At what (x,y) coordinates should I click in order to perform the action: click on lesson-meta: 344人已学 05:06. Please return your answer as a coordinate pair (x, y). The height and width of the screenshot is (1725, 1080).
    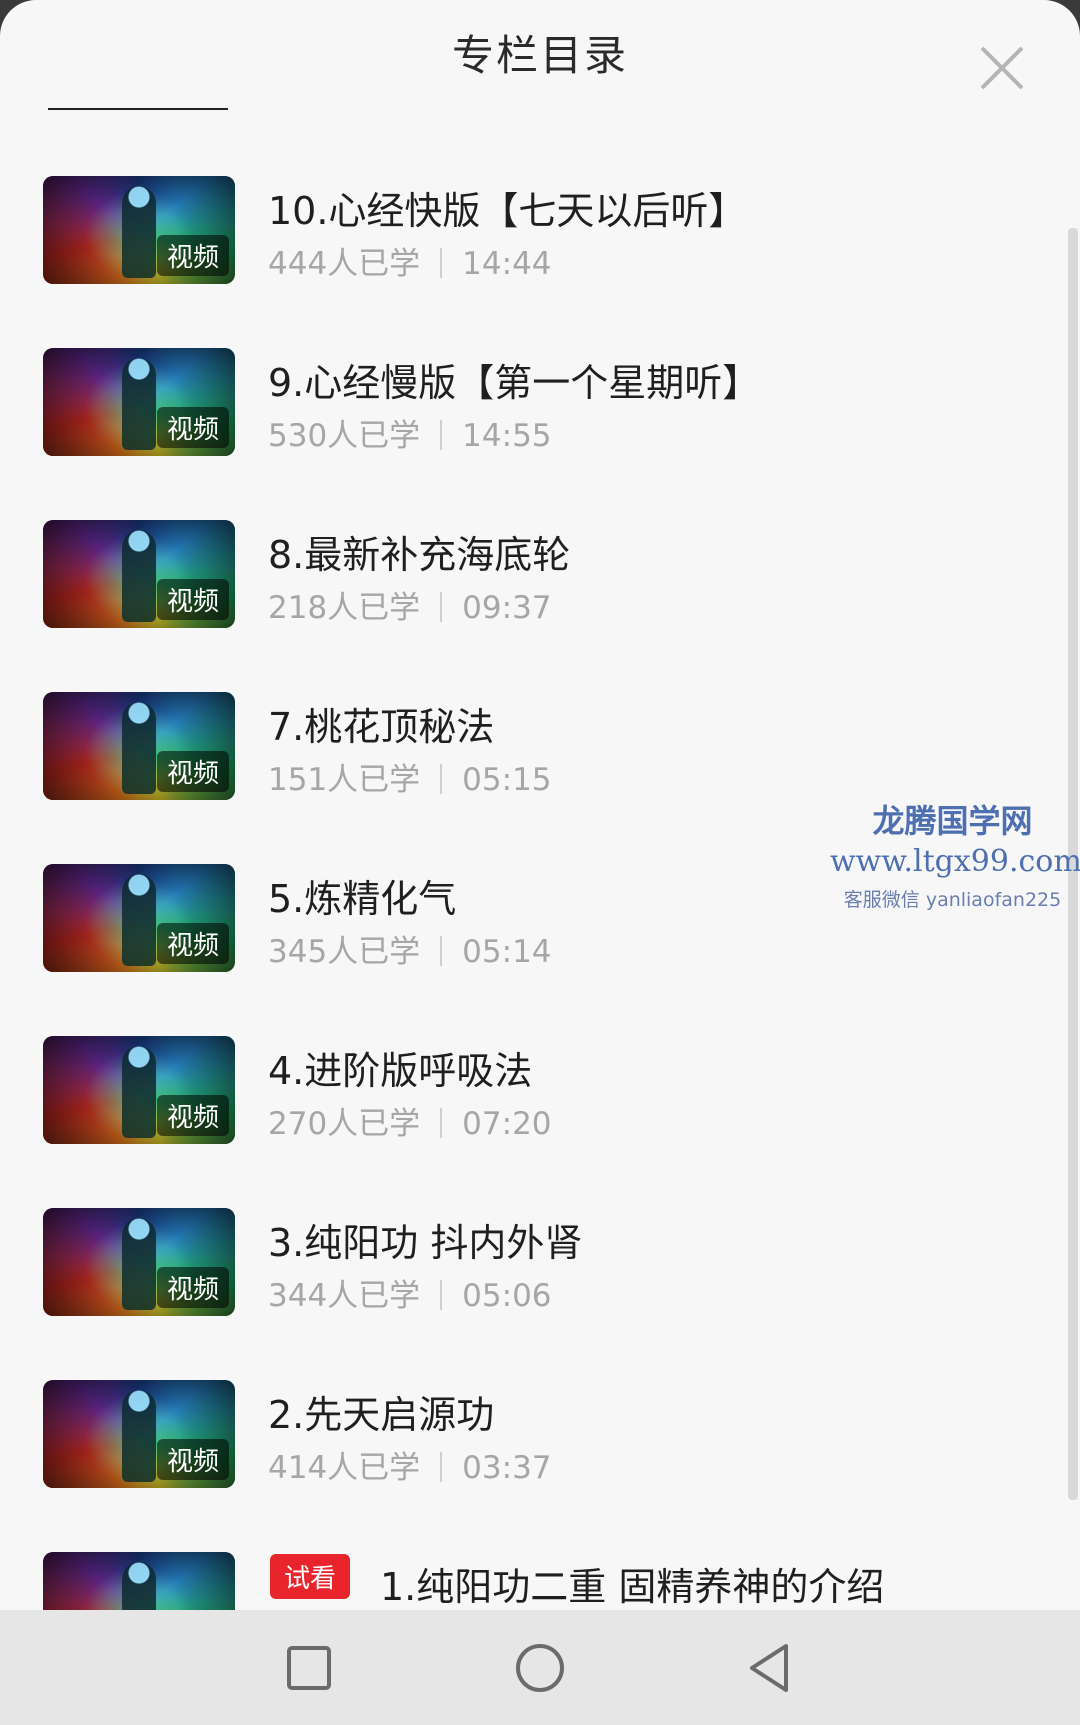
    Looking at the image, I should click on (410, 1292).